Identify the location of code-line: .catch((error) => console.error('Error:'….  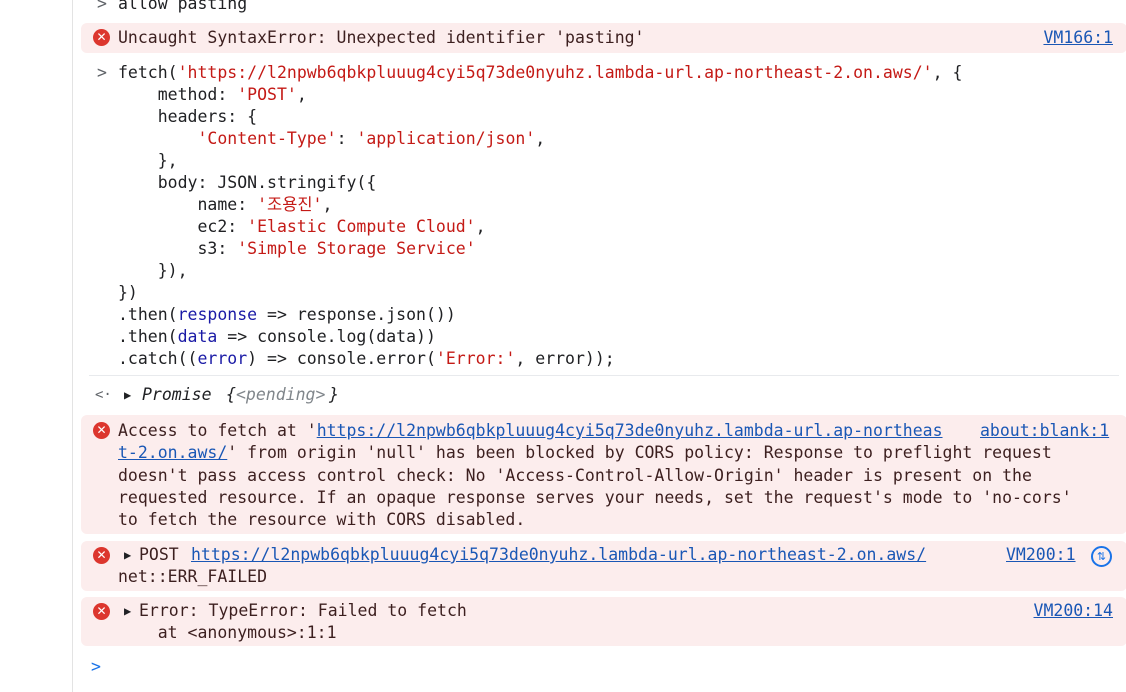
(366, 358).